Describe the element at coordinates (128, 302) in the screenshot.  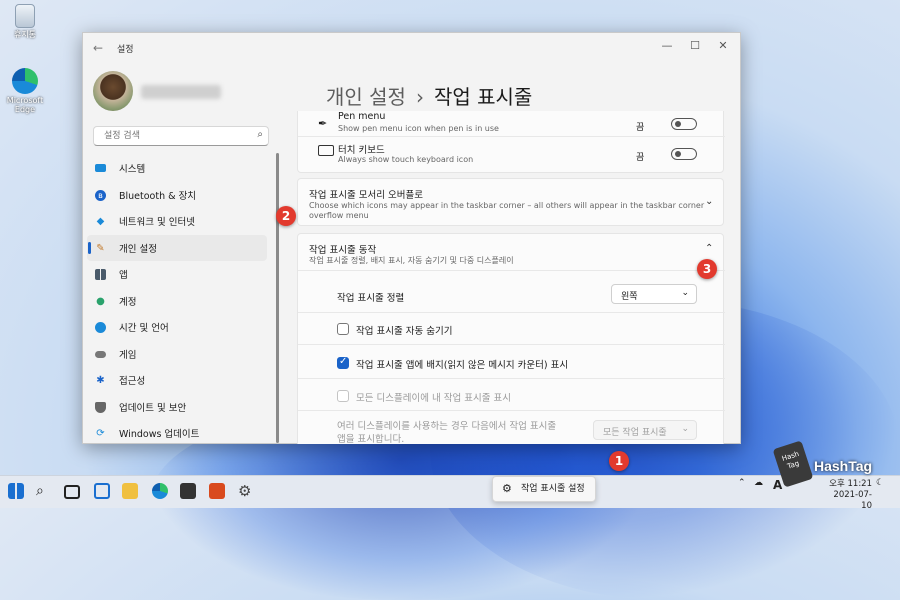
I see `sidebar-item-label: 계정` at that location.